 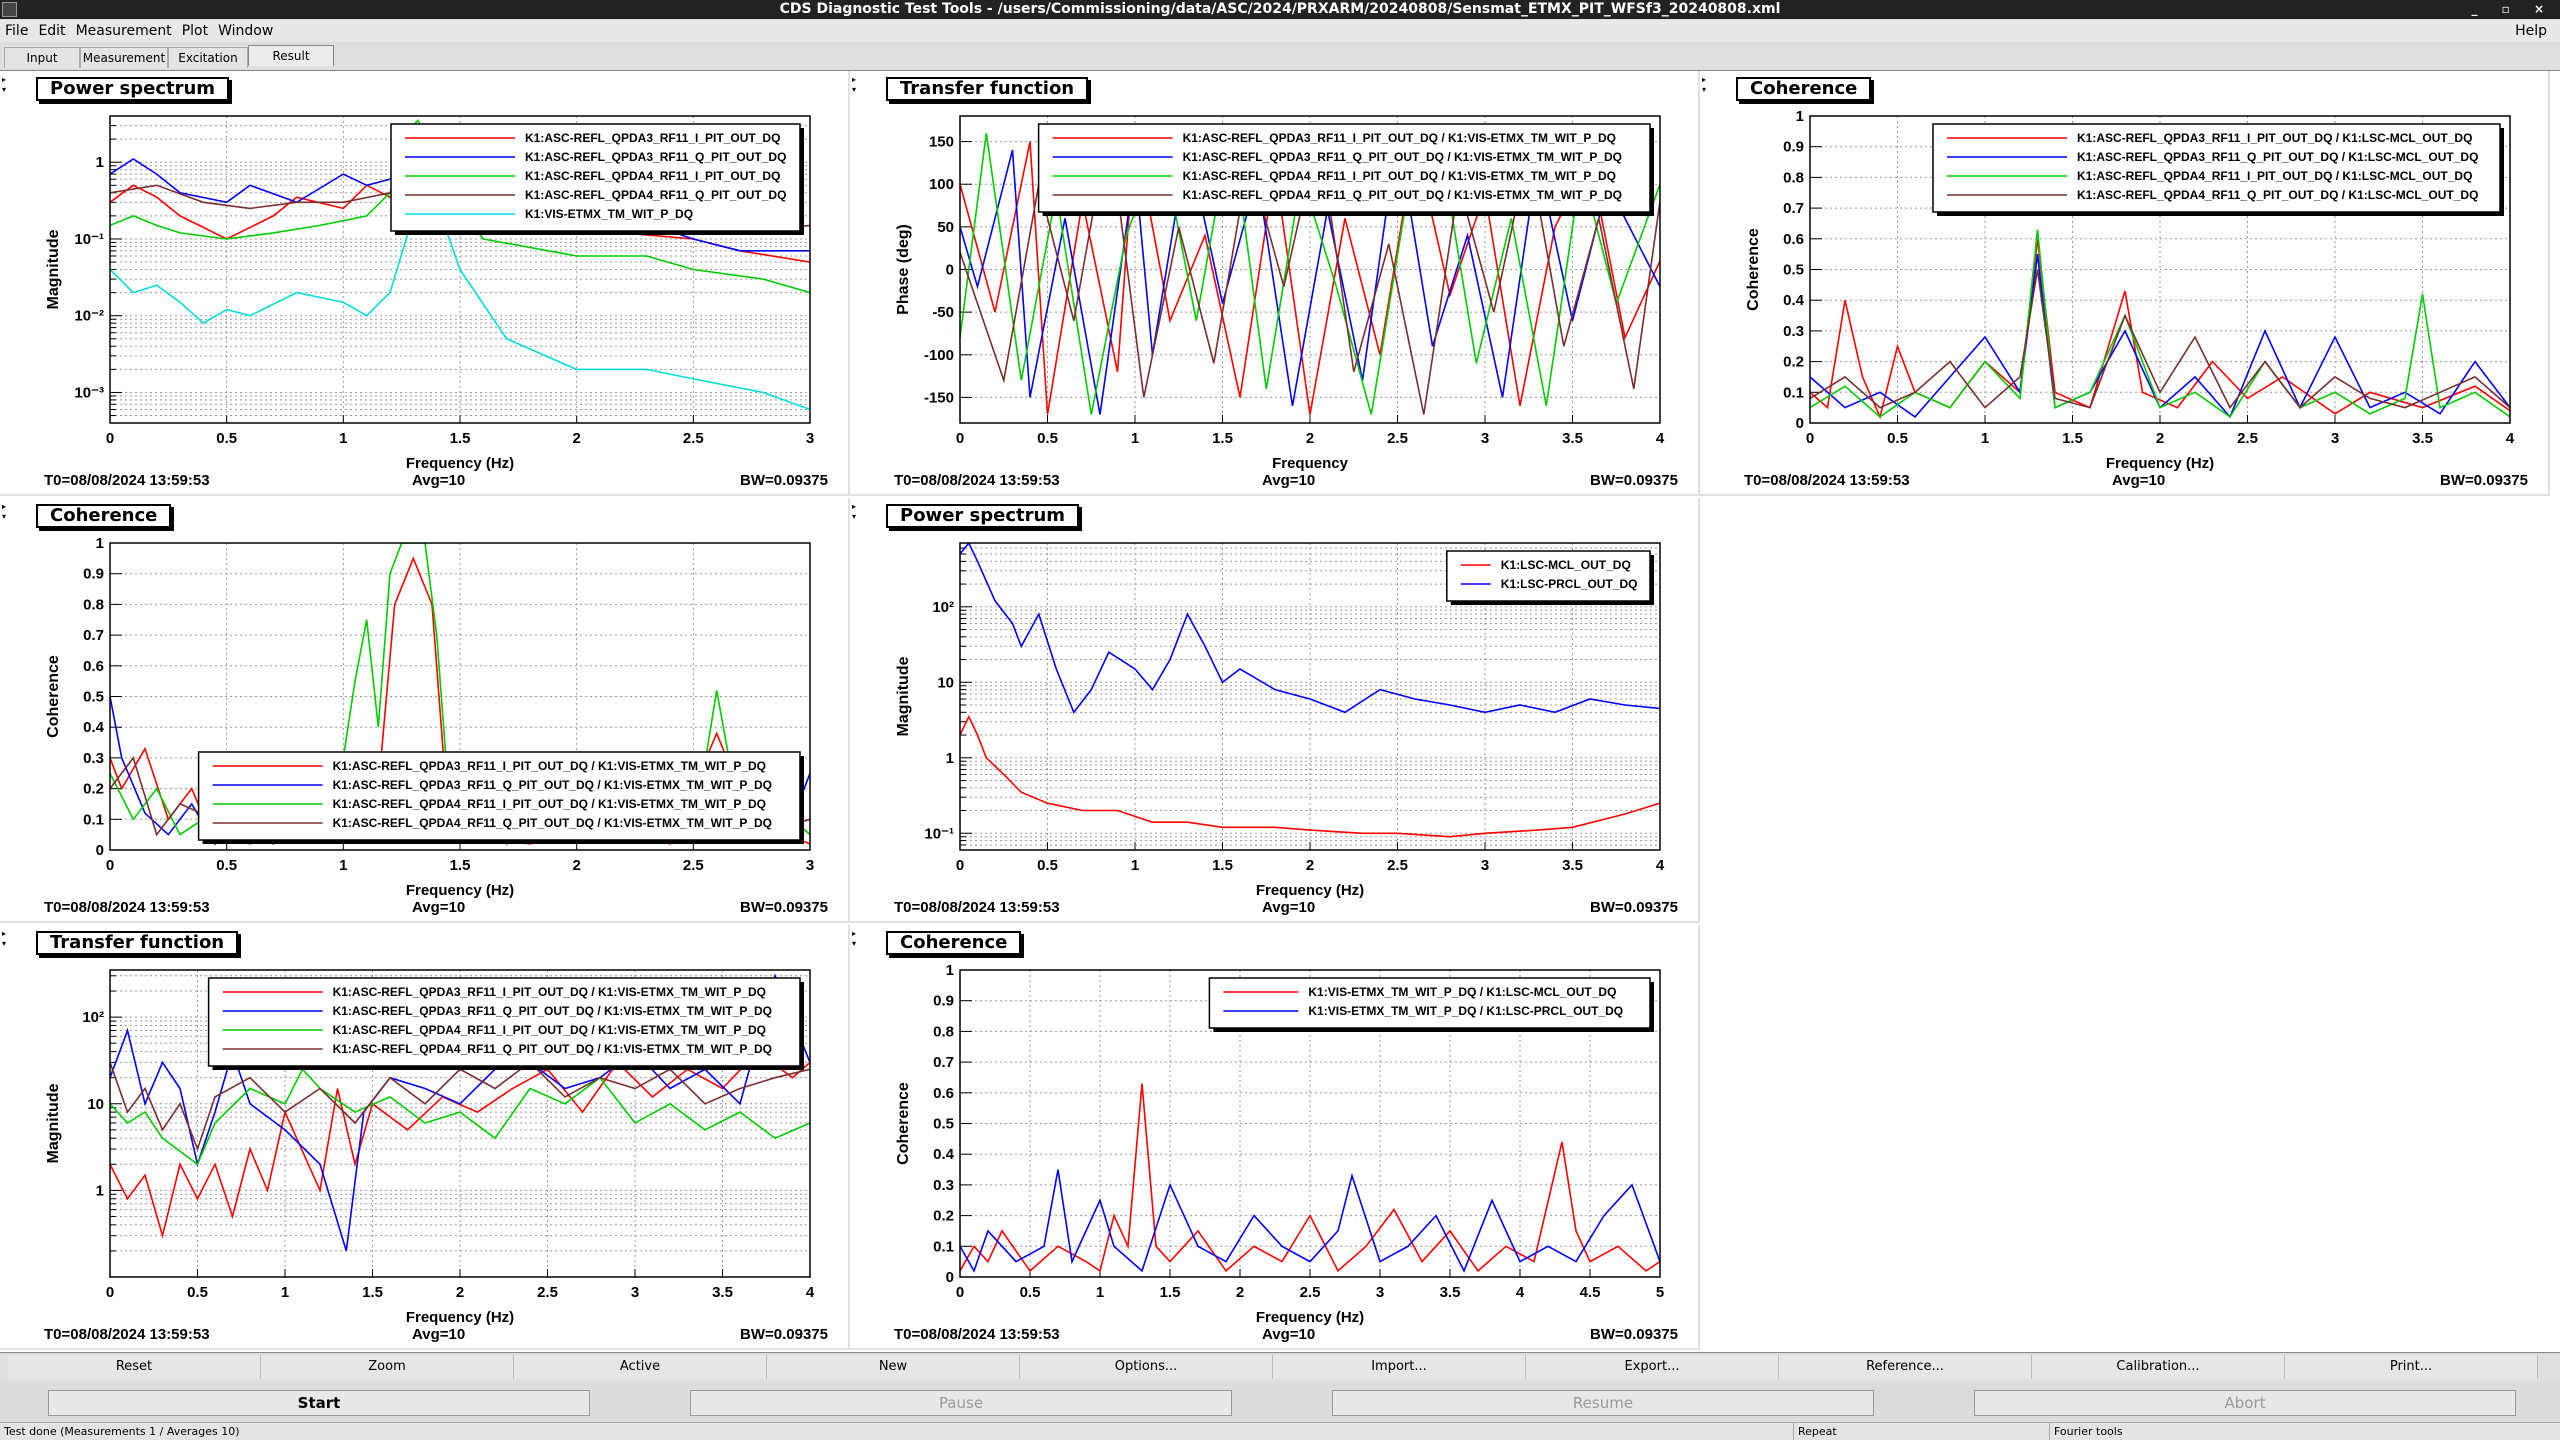 I want to click on y-tick-label: 0.2, so click(x=943, y=1216).